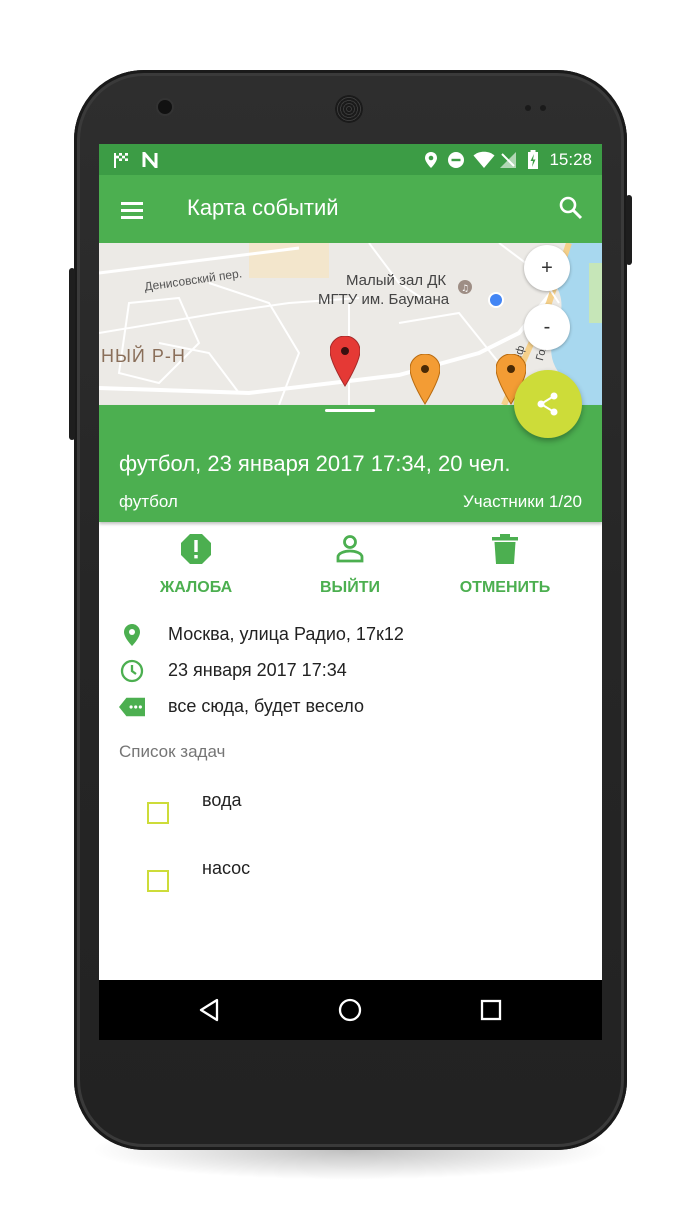 The height and width of the screenshot is (1213, 700). What do you see at coordinates (196, 549) in the screenshot?
I see `report-icon` at bounding box center [196, 549].